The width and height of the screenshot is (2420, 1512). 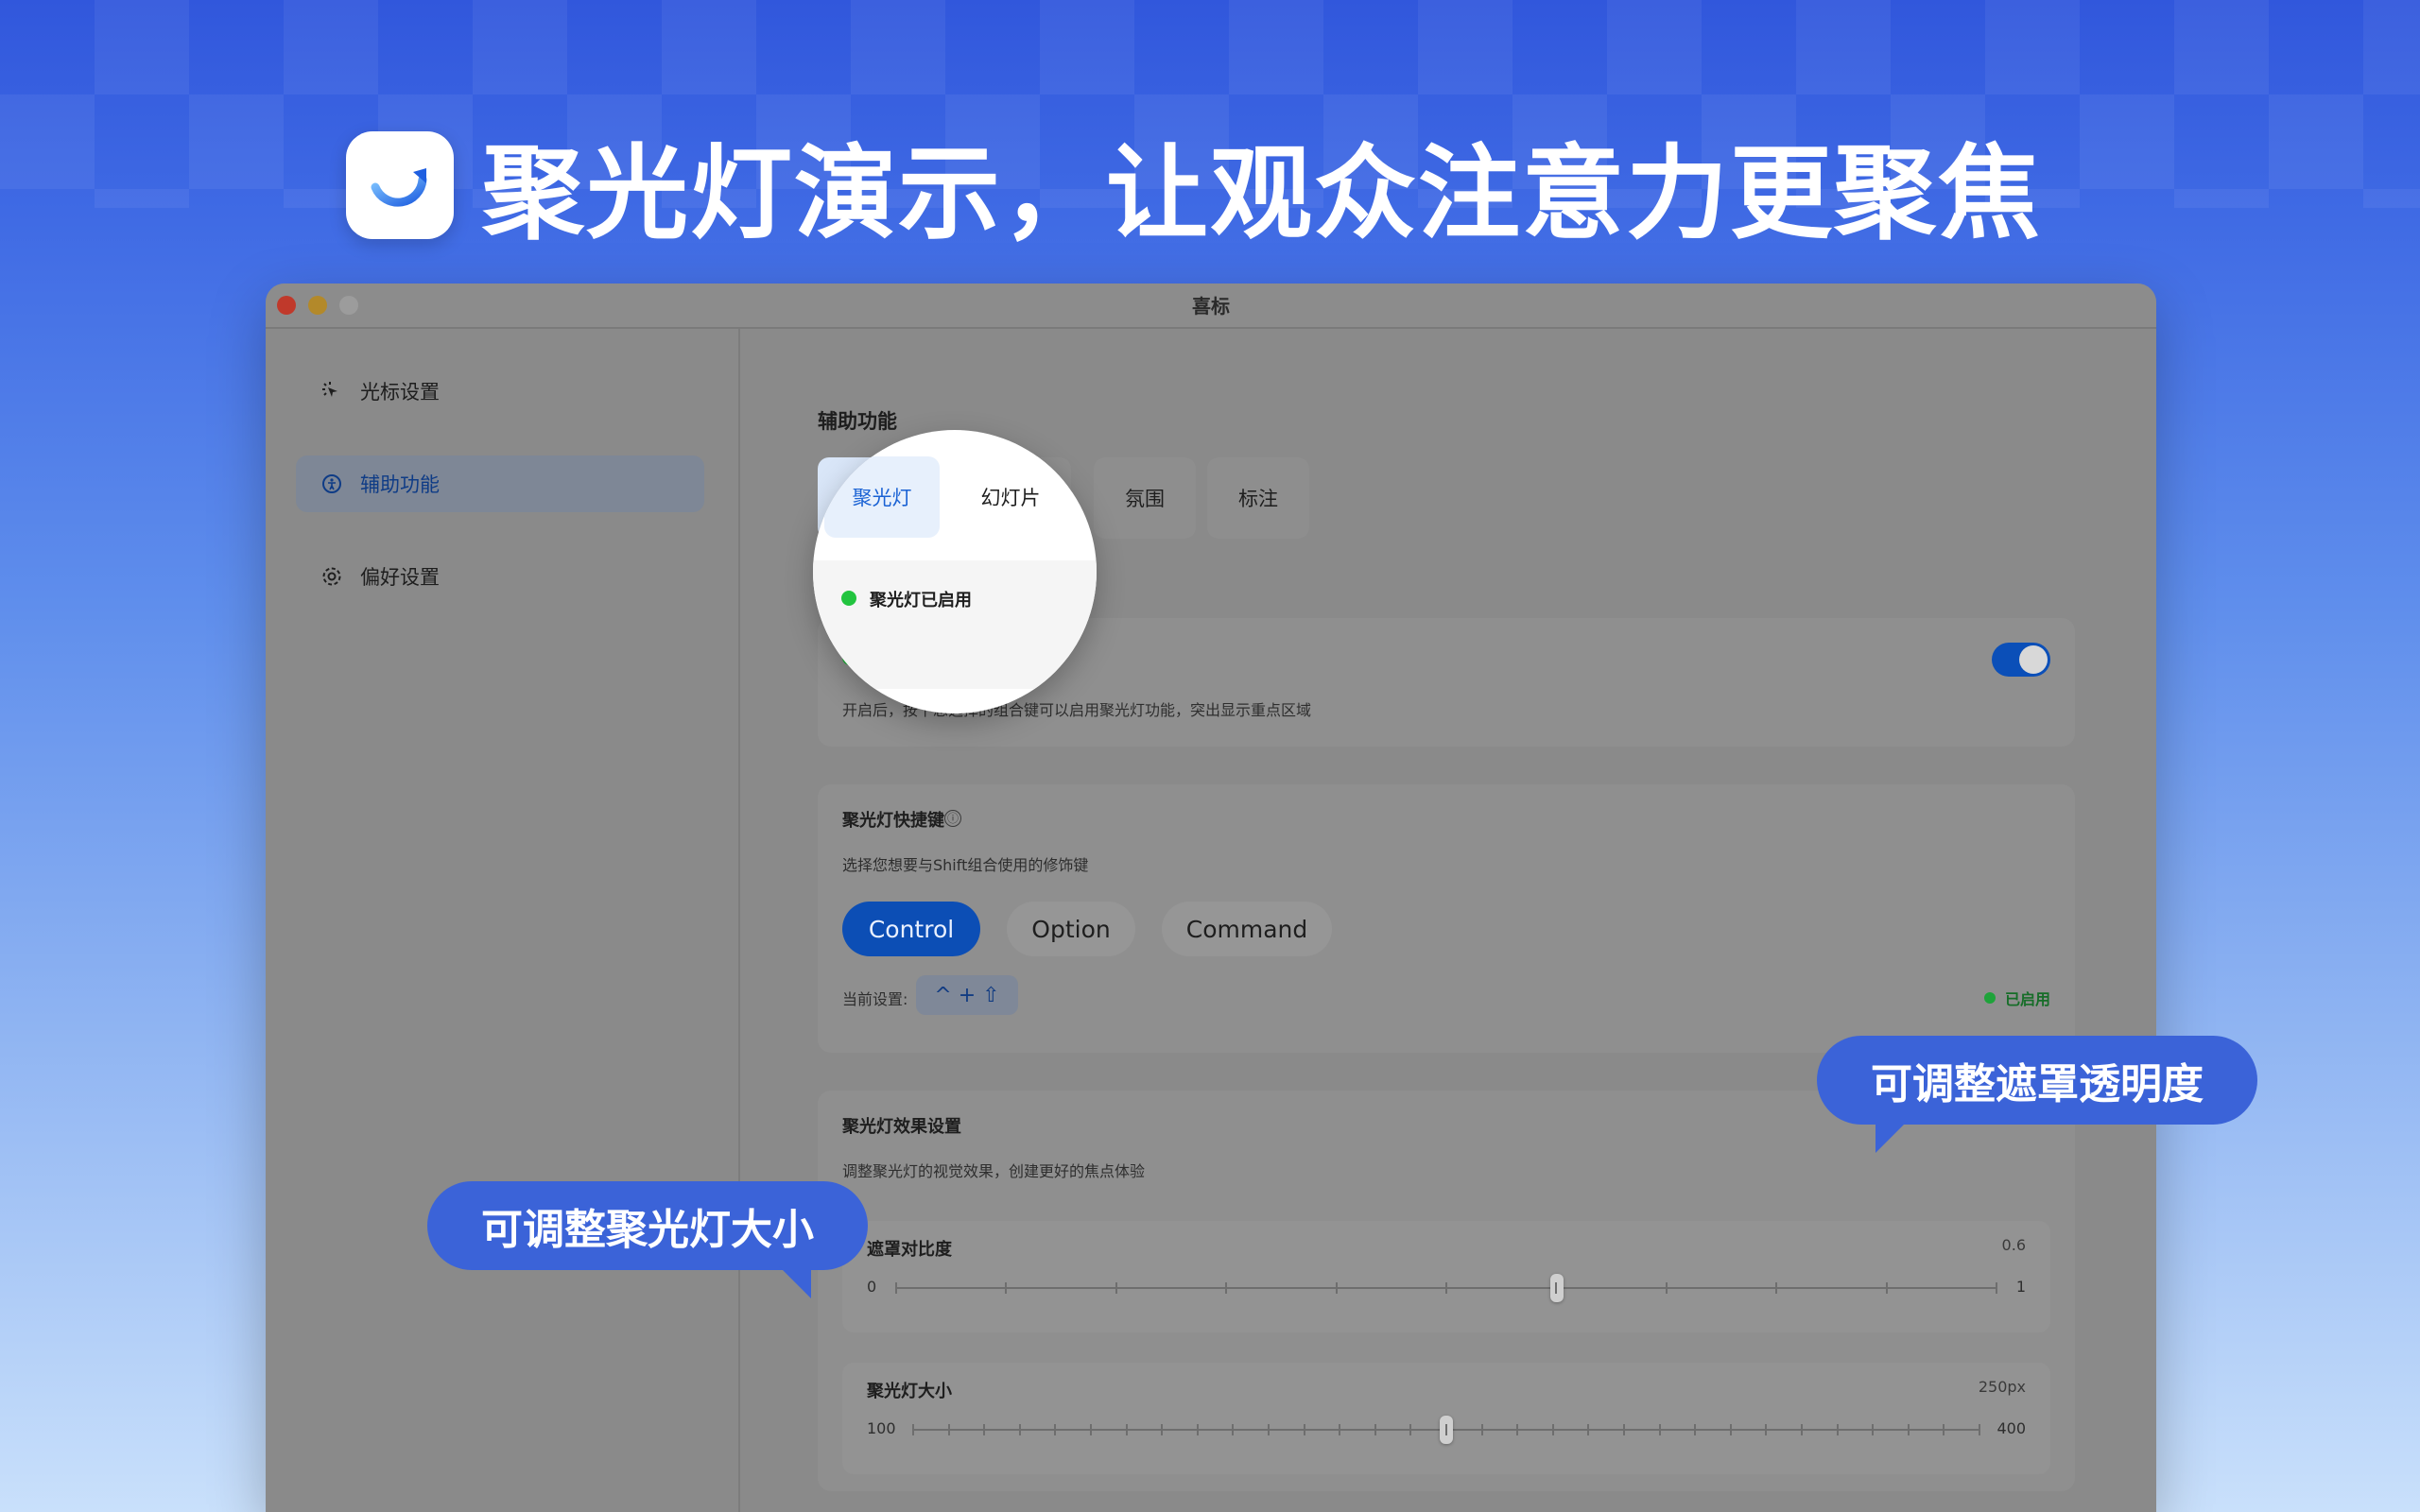 I want to click on sidebar-item-label: 偏好设置, so click(x=400, y=577).